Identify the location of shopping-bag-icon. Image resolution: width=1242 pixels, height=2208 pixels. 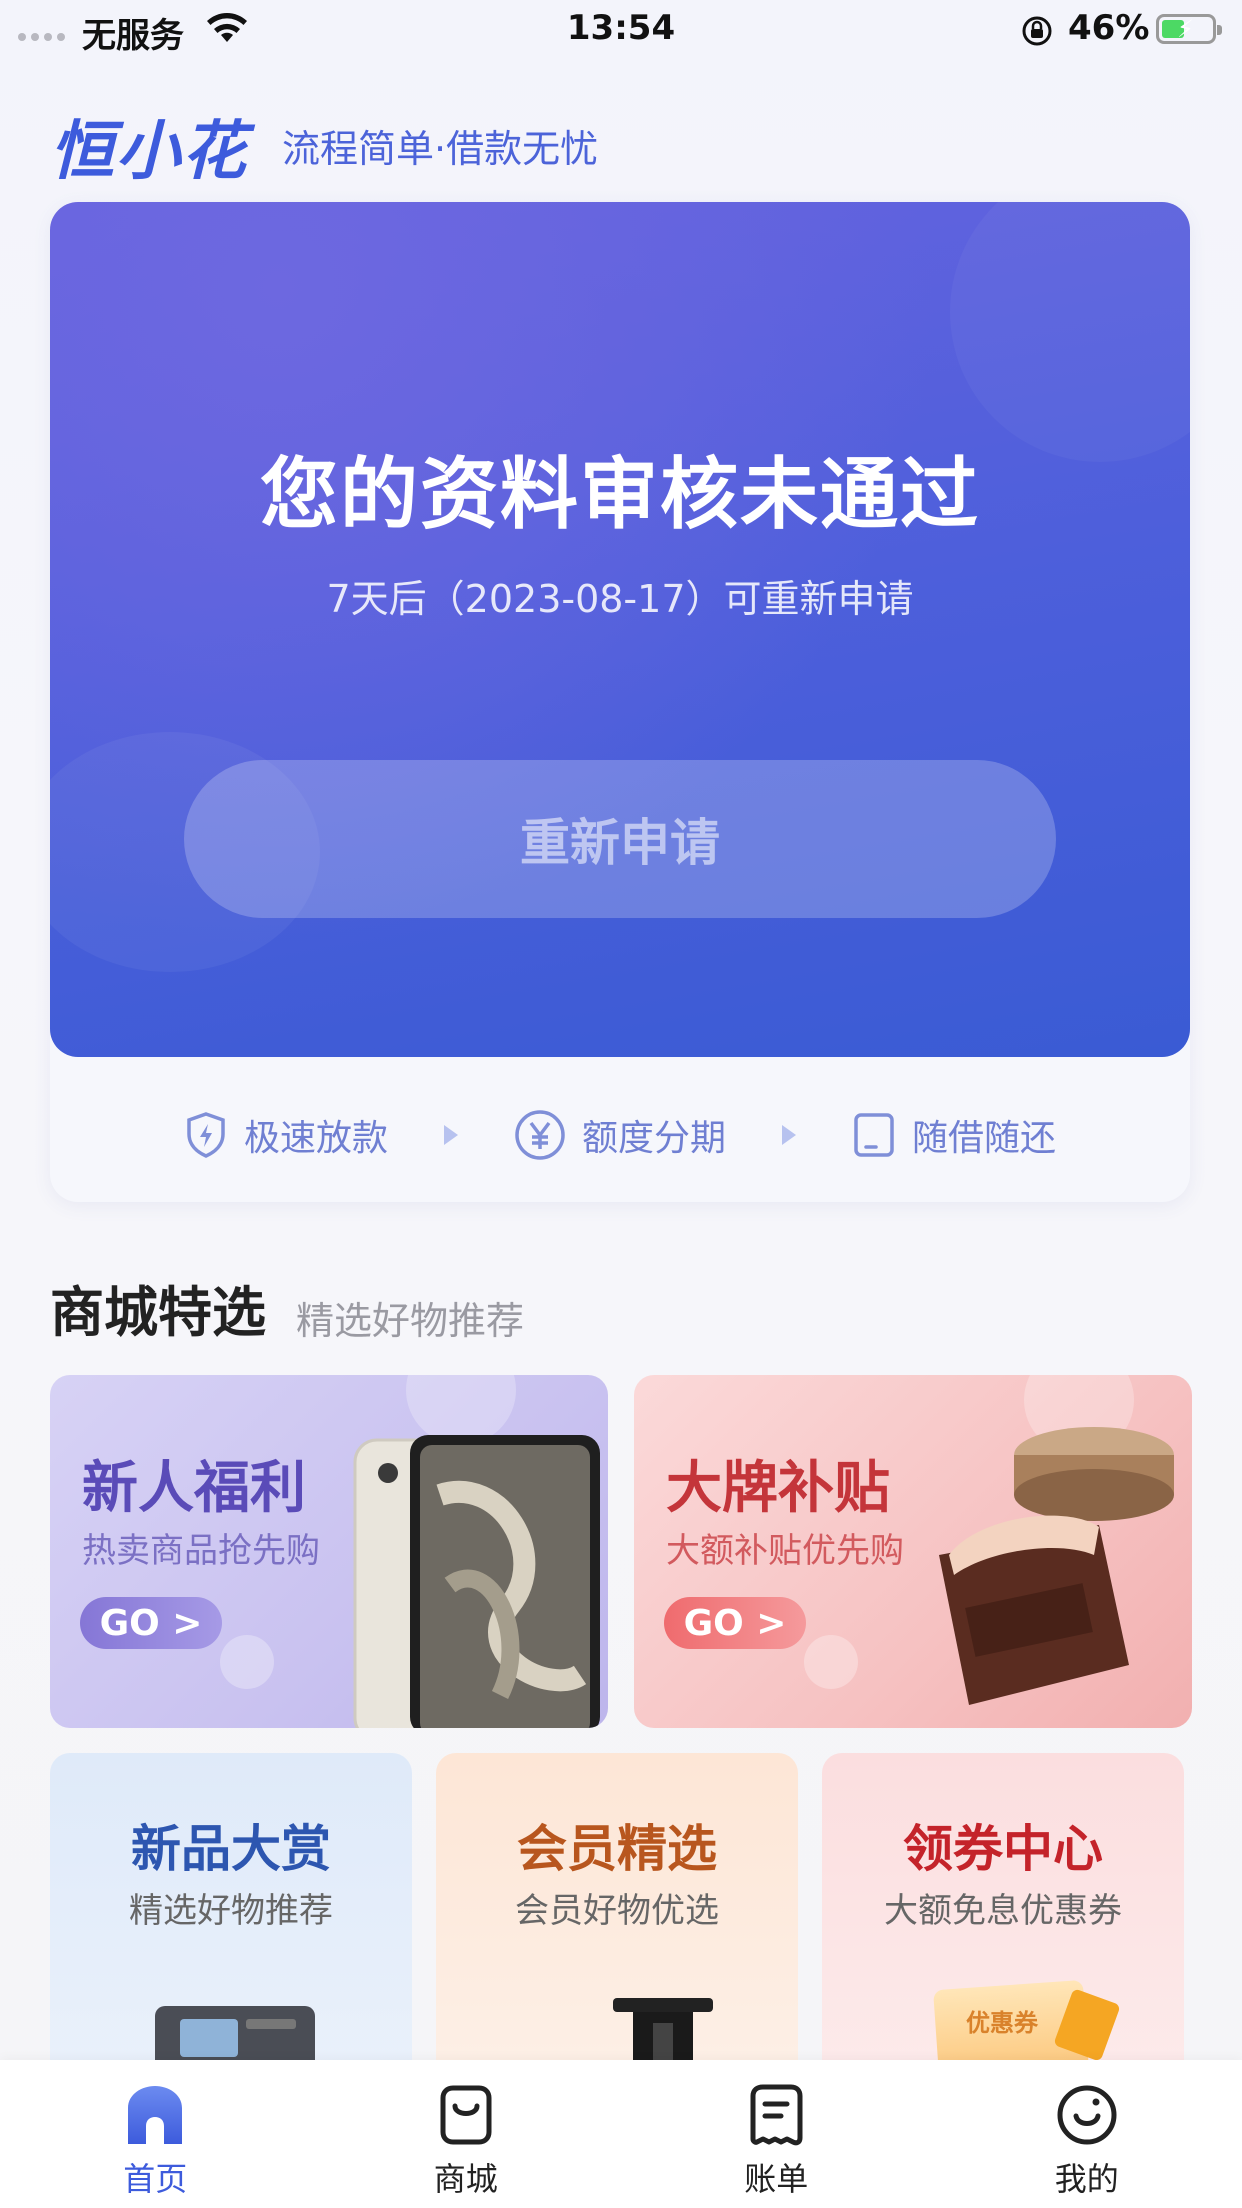
(466, 2115).